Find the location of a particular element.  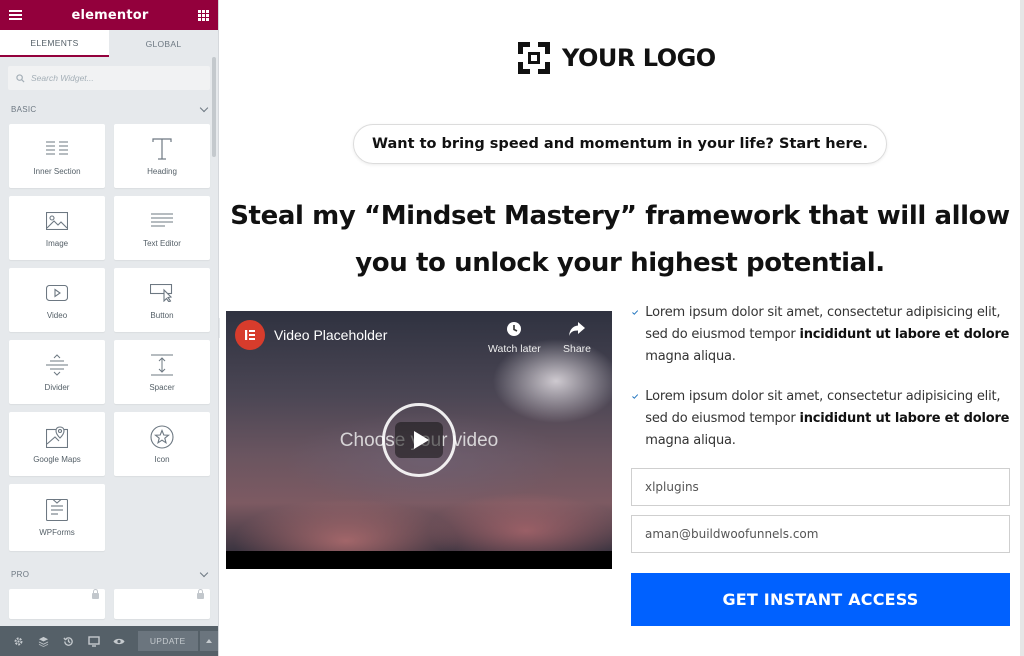

widget-image: Image is located at coordinates (57, 228).